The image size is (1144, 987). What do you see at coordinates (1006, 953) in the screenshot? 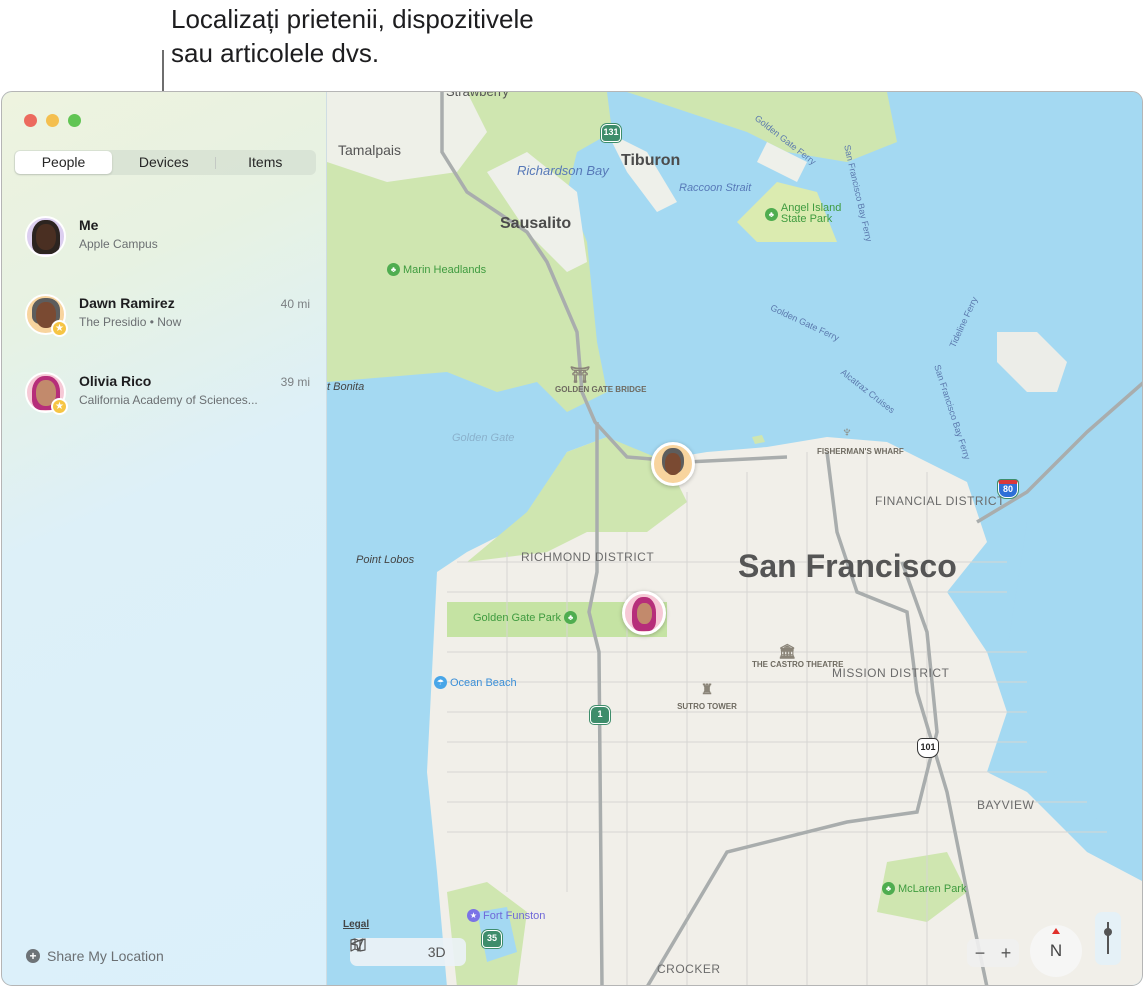
I see `zoom-in-button: +` at bounding box center [1006, 953].